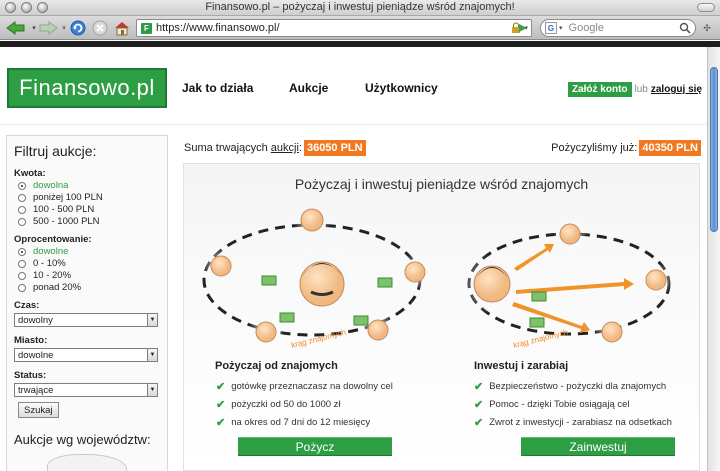 The height and width of the screenshot is (471, 720). Describe the element at coordinates (86, 355) in the screenshot. I see `city-select: dowolne ▼` at that location.